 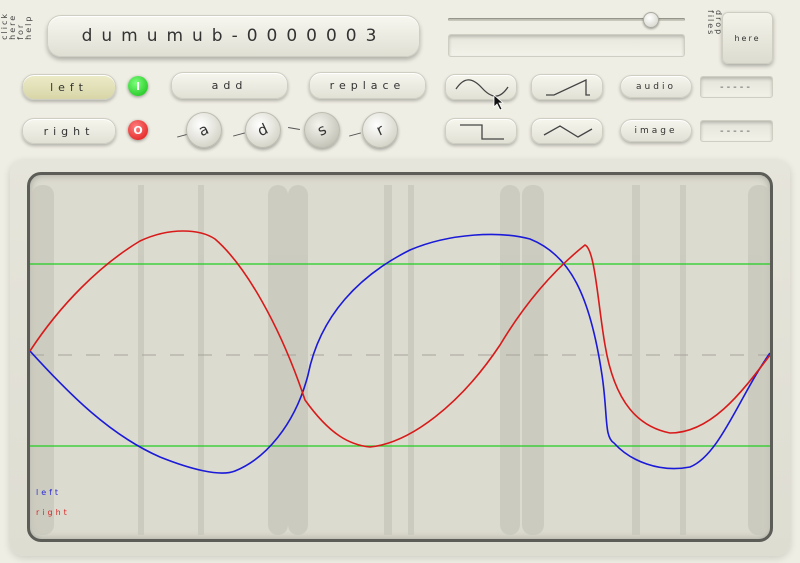 I want to click on triangle-wave-icon, so click(x=568, y=131).